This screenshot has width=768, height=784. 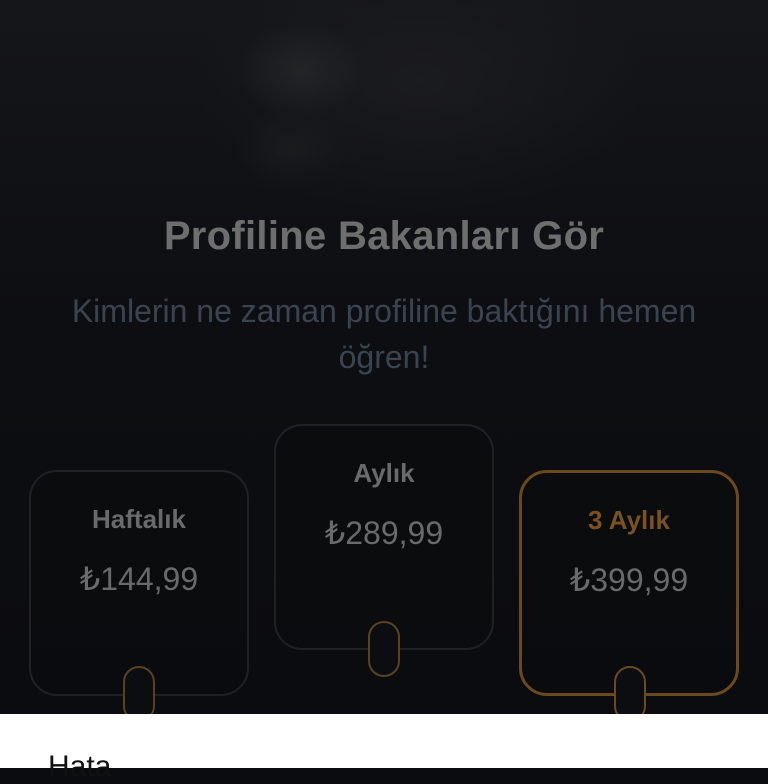 What do you see at coordinates (80, 766) in the screenshot?
I see `error-sheet-title: Hata` at bounding box center [80, 766].